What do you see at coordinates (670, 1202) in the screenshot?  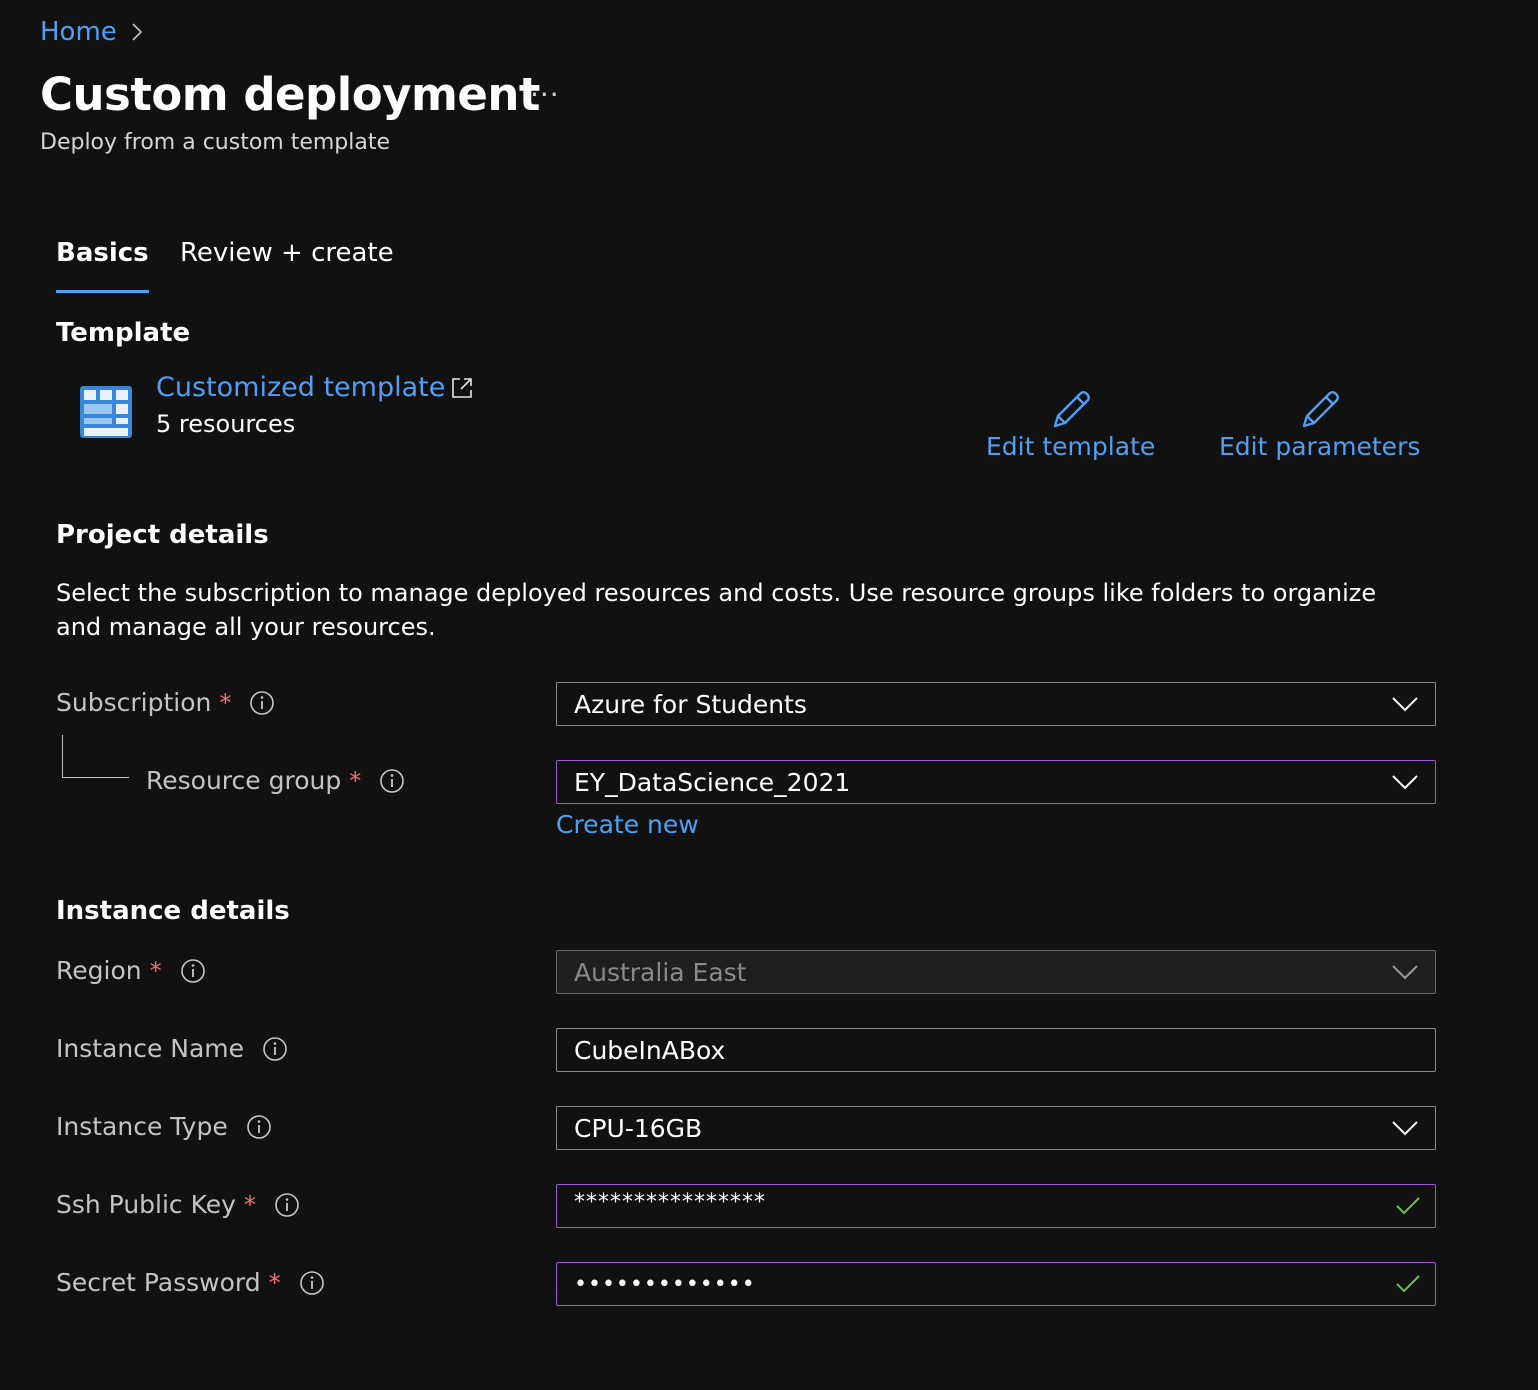 I see `ssh-public-key-value: ****************` at bounding box center [670, 1202].